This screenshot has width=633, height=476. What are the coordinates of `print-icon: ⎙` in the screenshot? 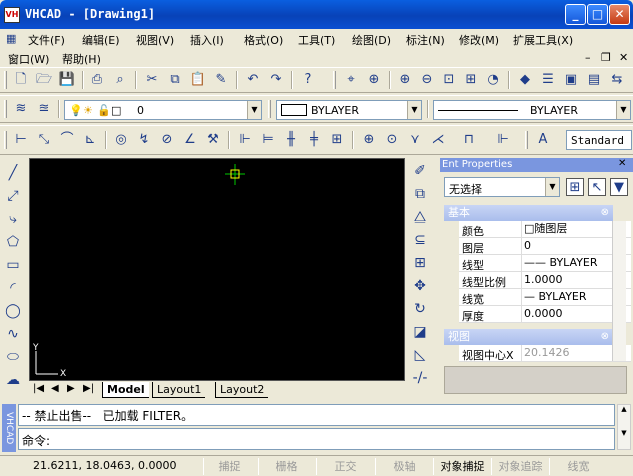 It's located at (97, 80).